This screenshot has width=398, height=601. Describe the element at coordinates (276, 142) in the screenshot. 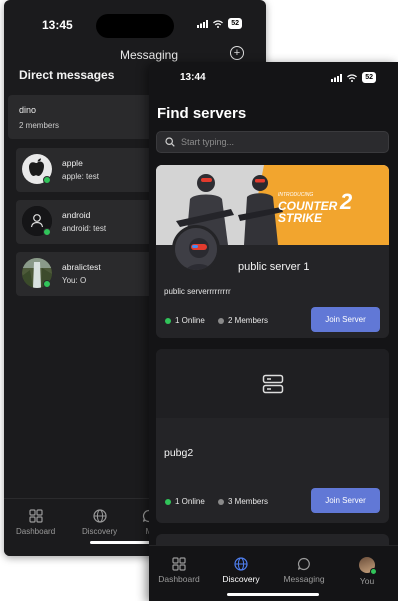

I see `search-input` at that location.